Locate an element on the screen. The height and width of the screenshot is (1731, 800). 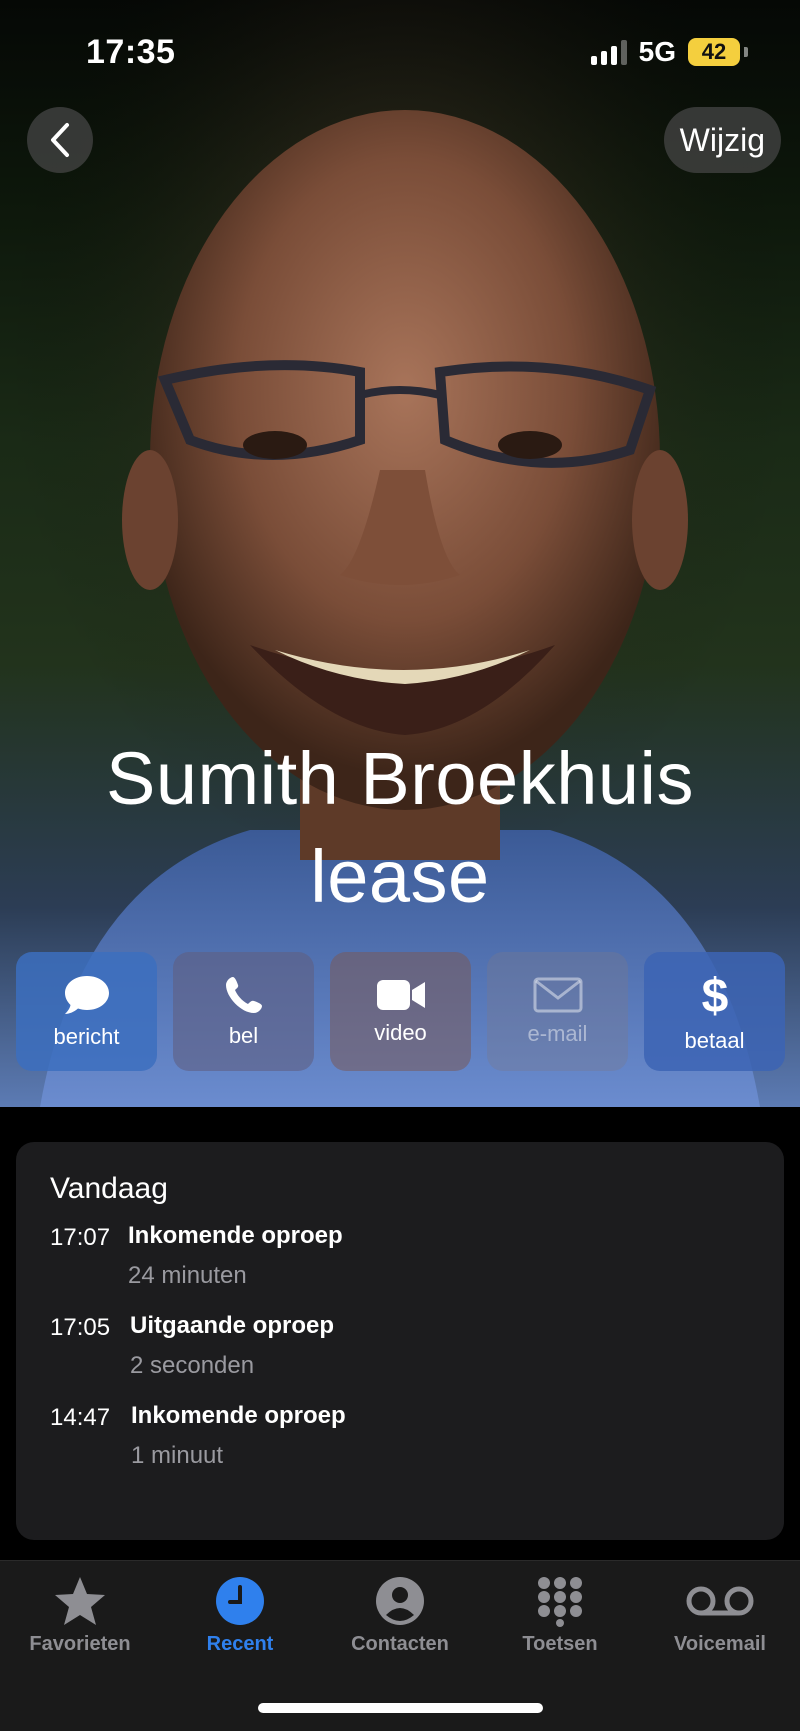
status-indicators: 5G 42 is located at coordinates (669, 52).